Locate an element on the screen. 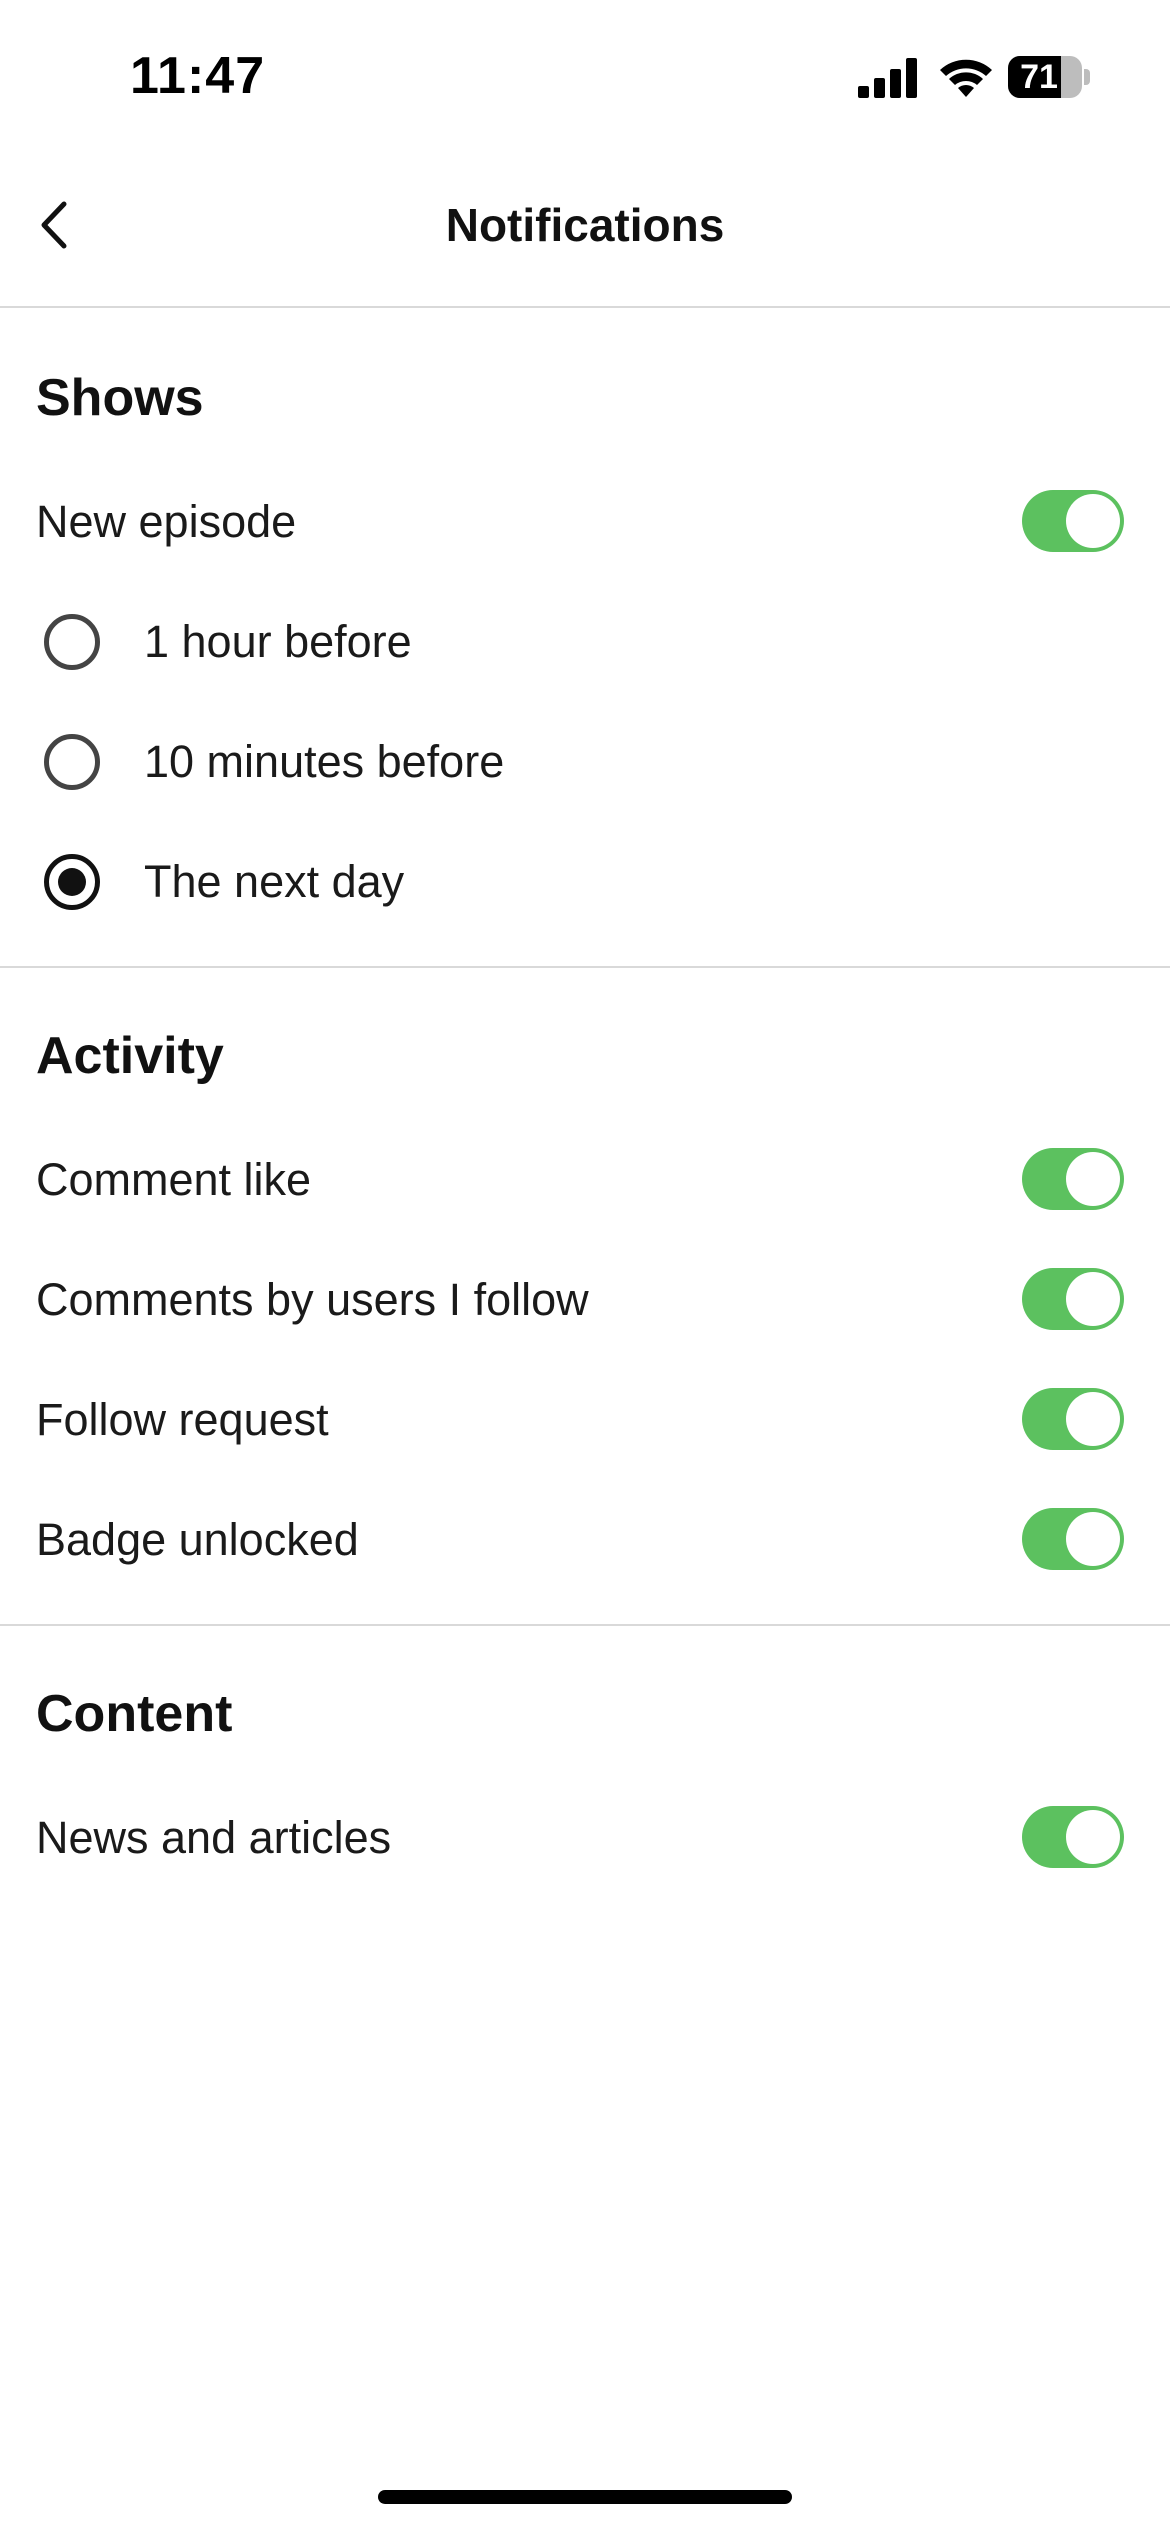 Image resolution: width=1170 pixels, height=2532 pixels. battery-body: 71 is located at coordinates (1045, 77).